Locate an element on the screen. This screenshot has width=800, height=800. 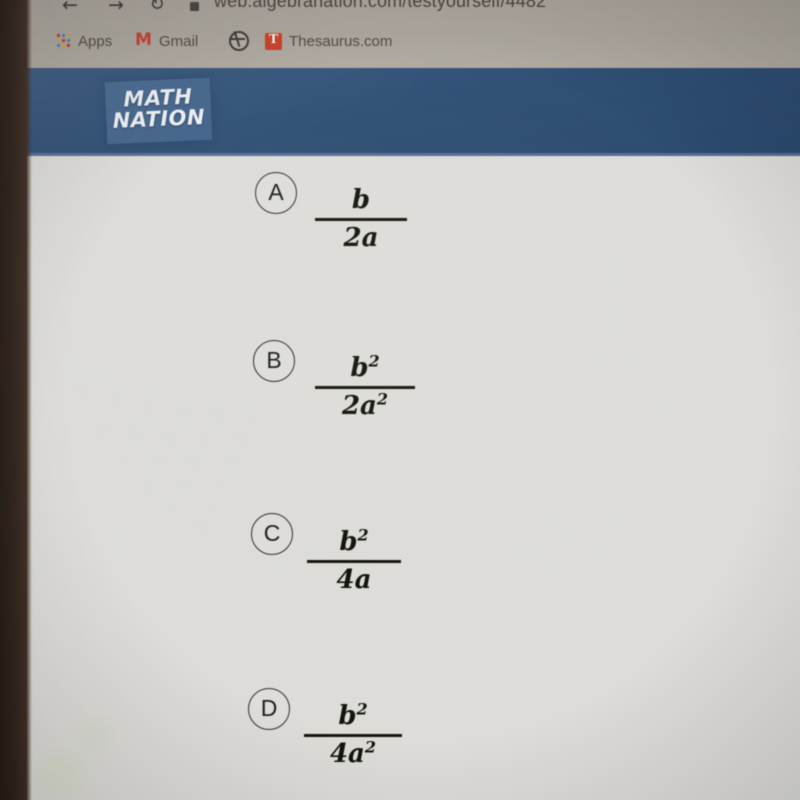
option-letter-b: B is located at coordinates (274, 361).